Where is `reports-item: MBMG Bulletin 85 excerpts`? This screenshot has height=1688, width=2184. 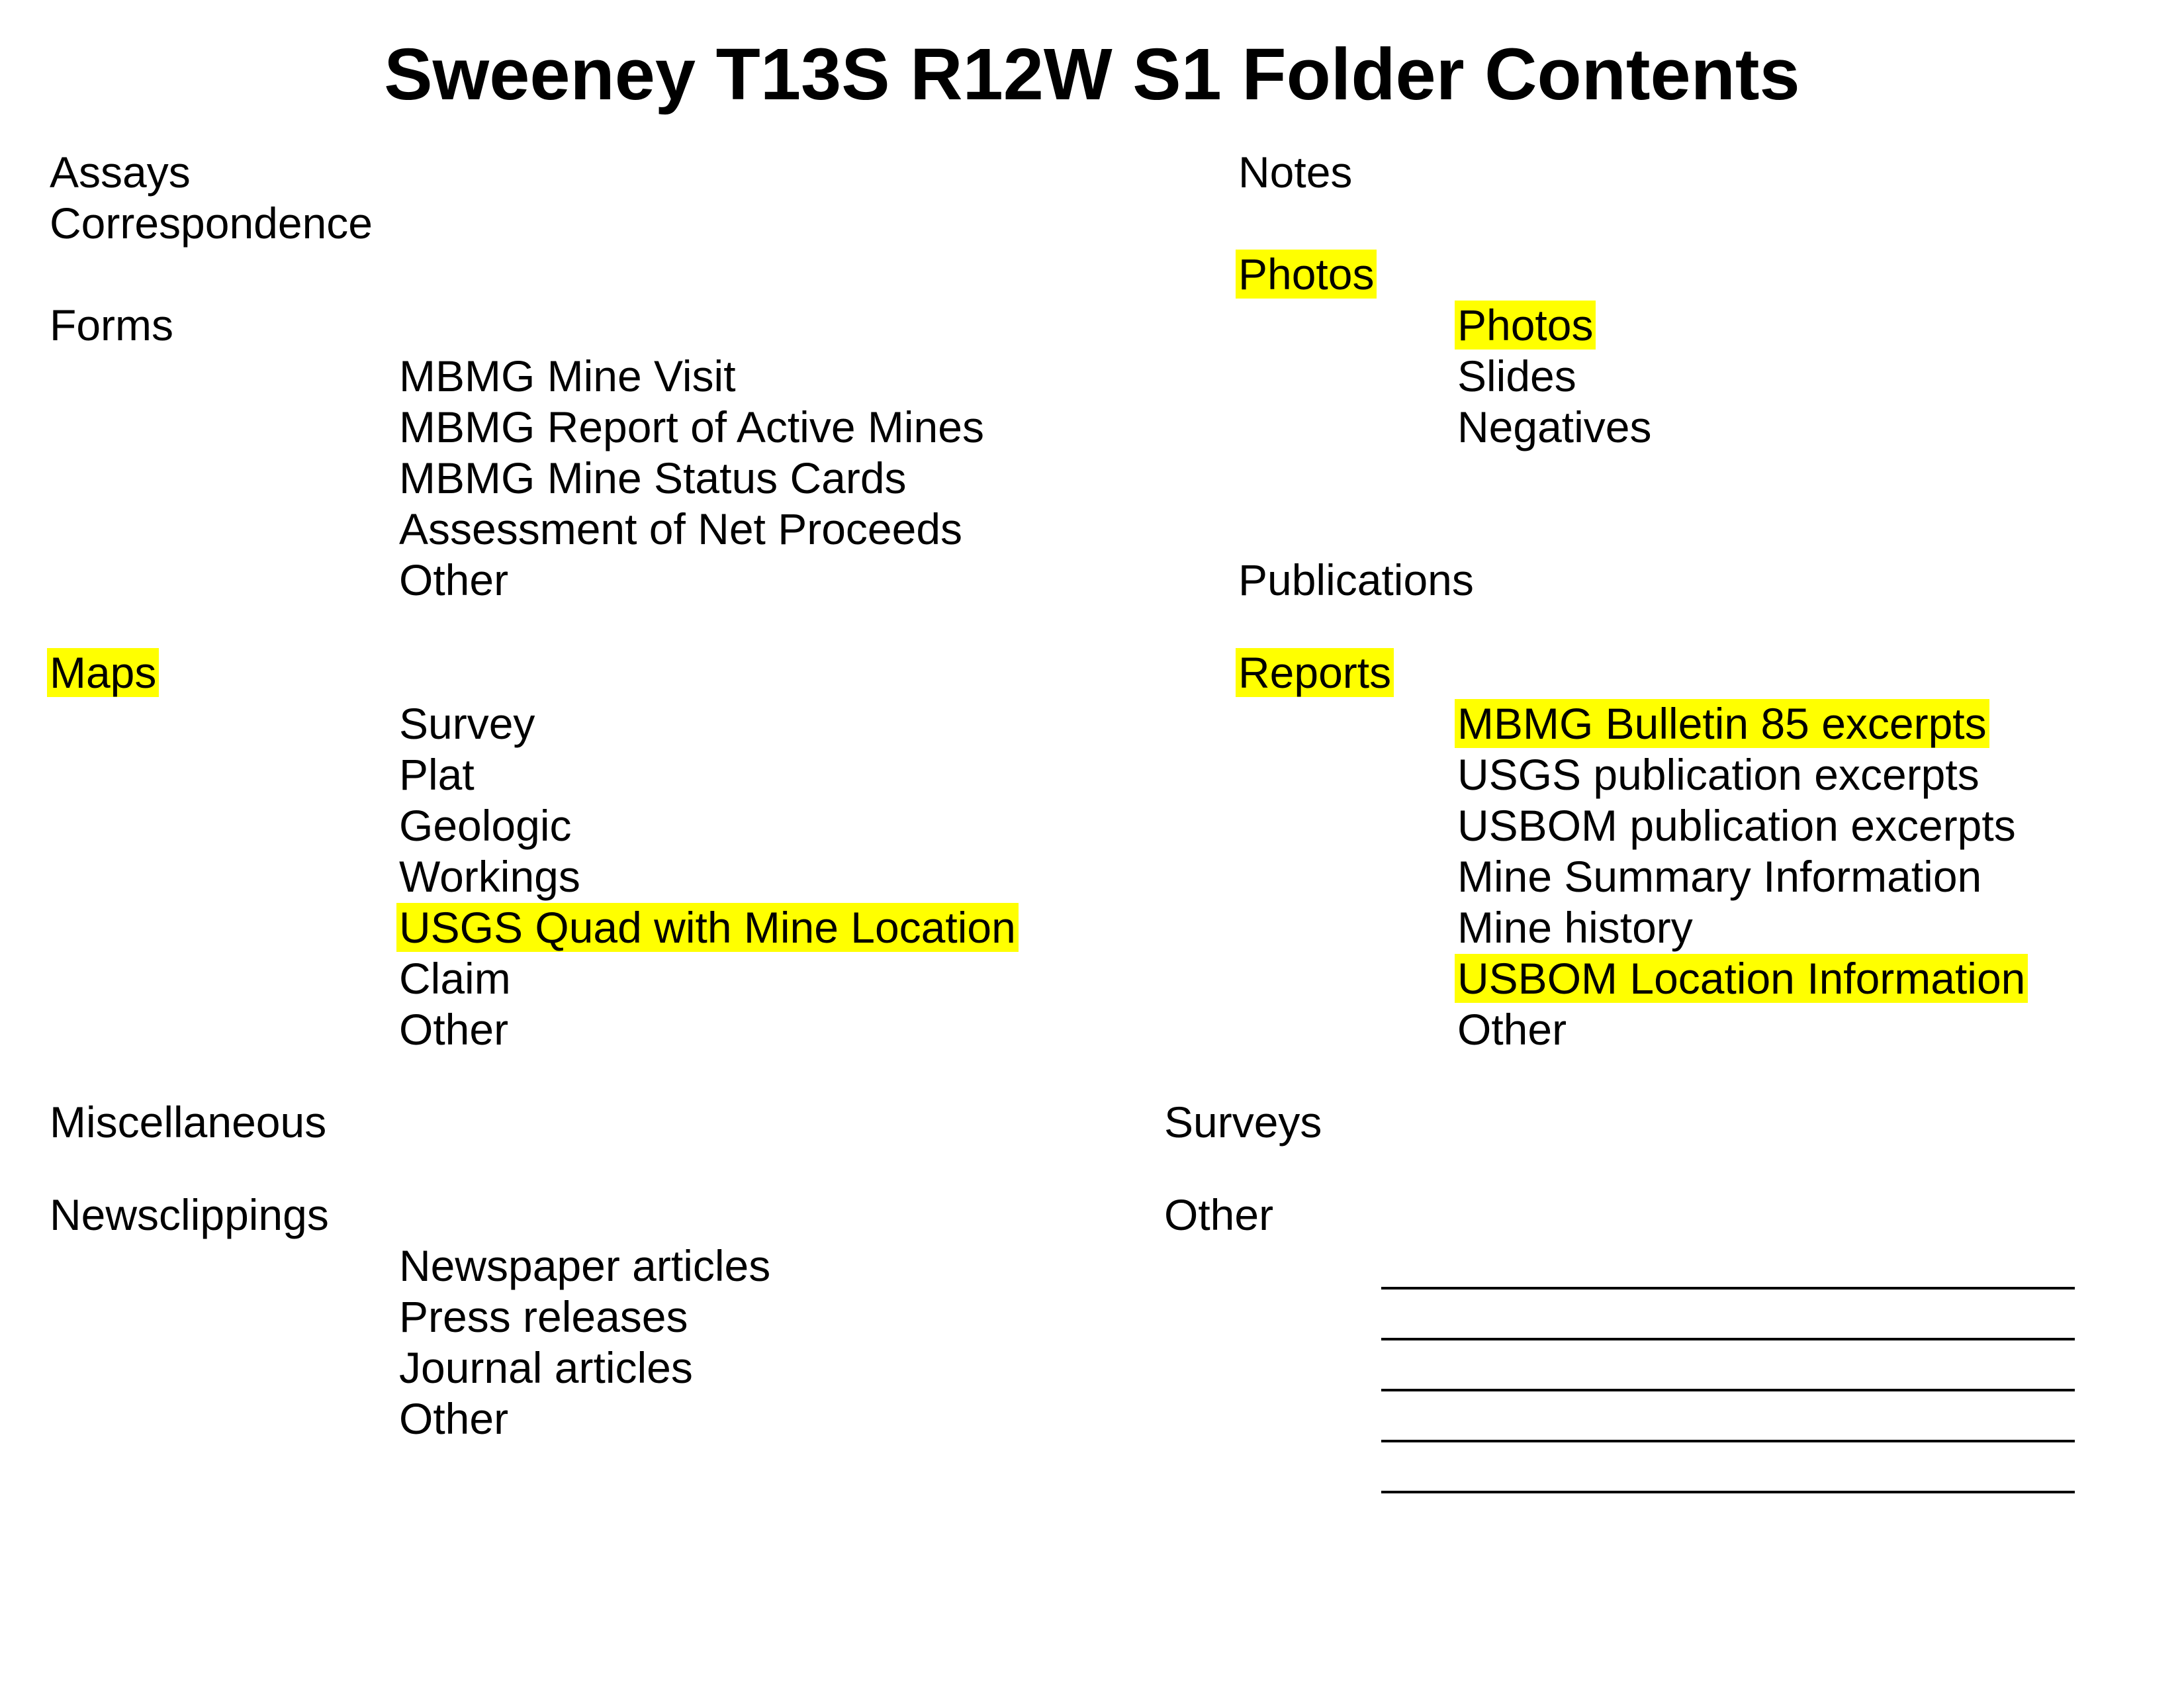
reports-item: MBMG Bulletin 85 excerpts is located at coordinates (1722, 723).